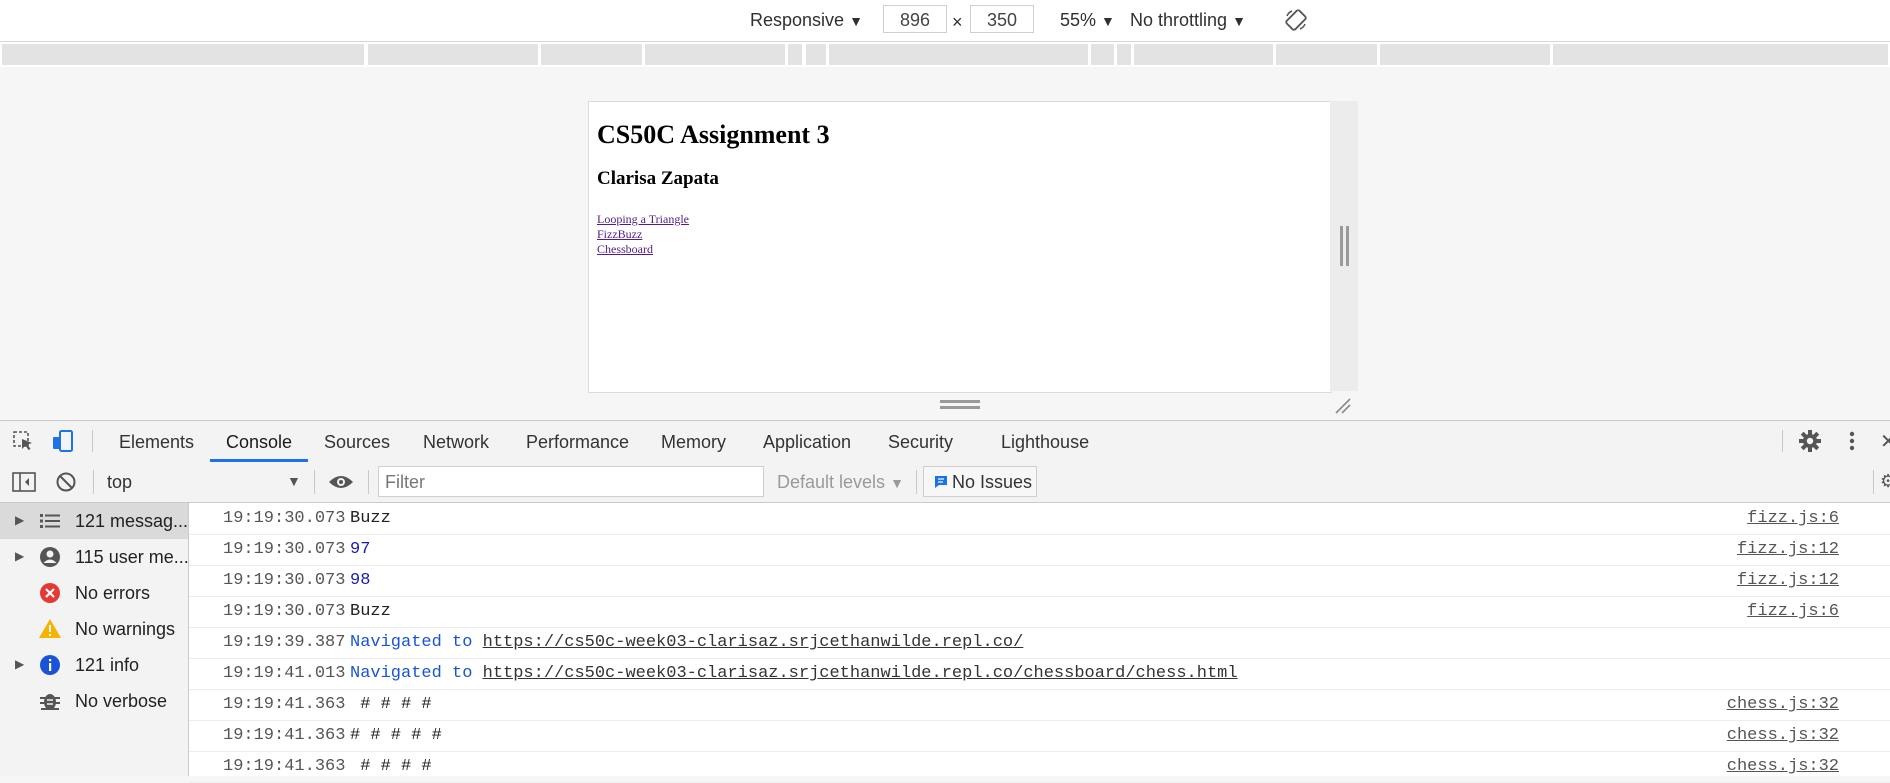  I want to click on tab-lighthouse: Lighthouse, so click(1045, 442).